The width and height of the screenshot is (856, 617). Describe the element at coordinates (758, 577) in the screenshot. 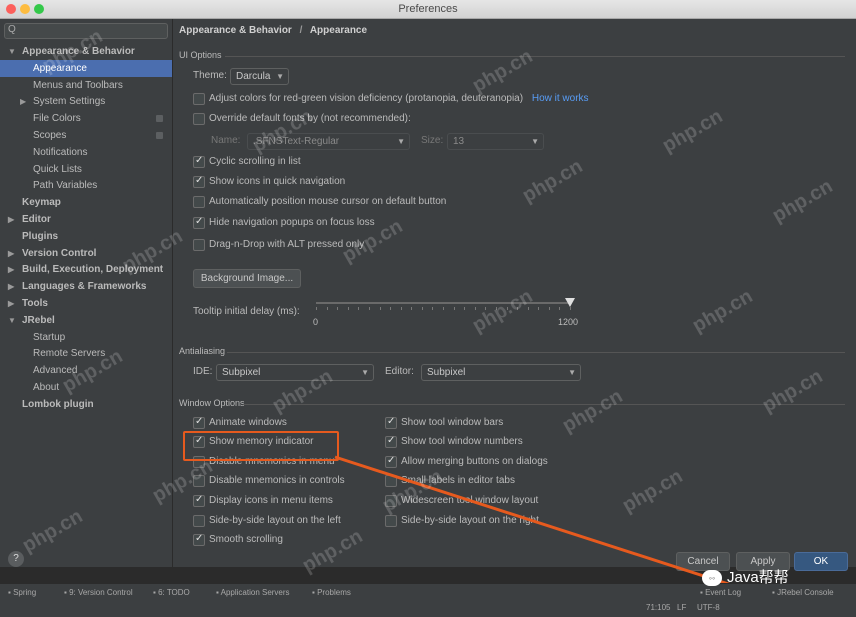

I see `brand-name: Java帮帮` at that location.